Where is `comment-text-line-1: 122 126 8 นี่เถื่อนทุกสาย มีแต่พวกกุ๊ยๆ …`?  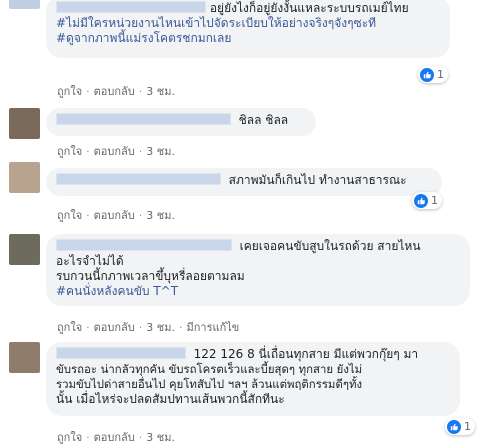
comment-text-line-1: 122 126 8 นี่เถื่อนทุกสาย มีแต่พวกกุ๊ยๆ … is located at coordinates (306, 354).